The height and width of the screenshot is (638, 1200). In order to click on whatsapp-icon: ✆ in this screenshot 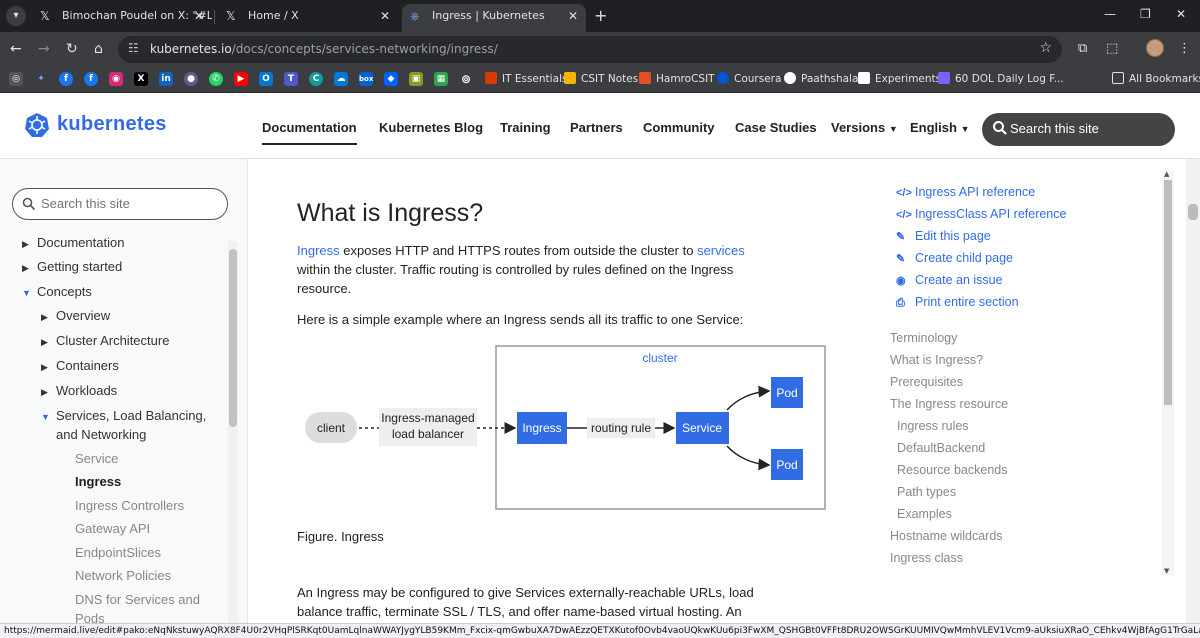, I will do `click(216, 79)`.